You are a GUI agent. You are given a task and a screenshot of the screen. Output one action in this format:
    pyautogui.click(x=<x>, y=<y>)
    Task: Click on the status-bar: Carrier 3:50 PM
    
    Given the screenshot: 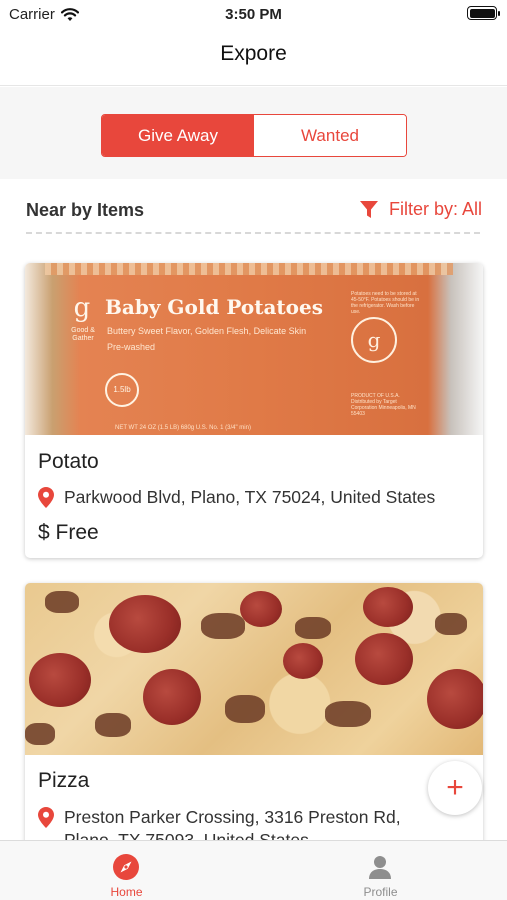 What is the action you would take?
    pyautogui.click(x=253, y=14)
    